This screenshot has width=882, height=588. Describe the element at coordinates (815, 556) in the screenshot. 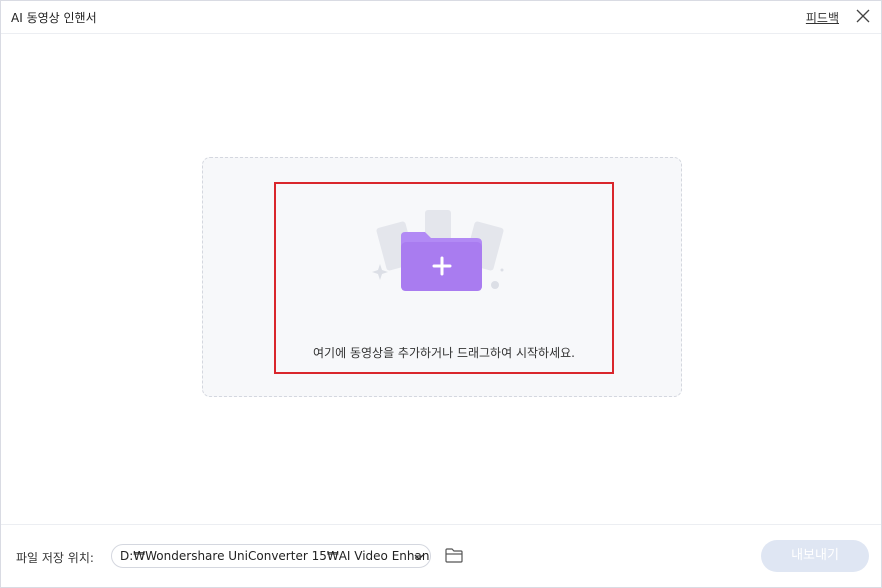

I see `export-button: 내보내기` at that location.